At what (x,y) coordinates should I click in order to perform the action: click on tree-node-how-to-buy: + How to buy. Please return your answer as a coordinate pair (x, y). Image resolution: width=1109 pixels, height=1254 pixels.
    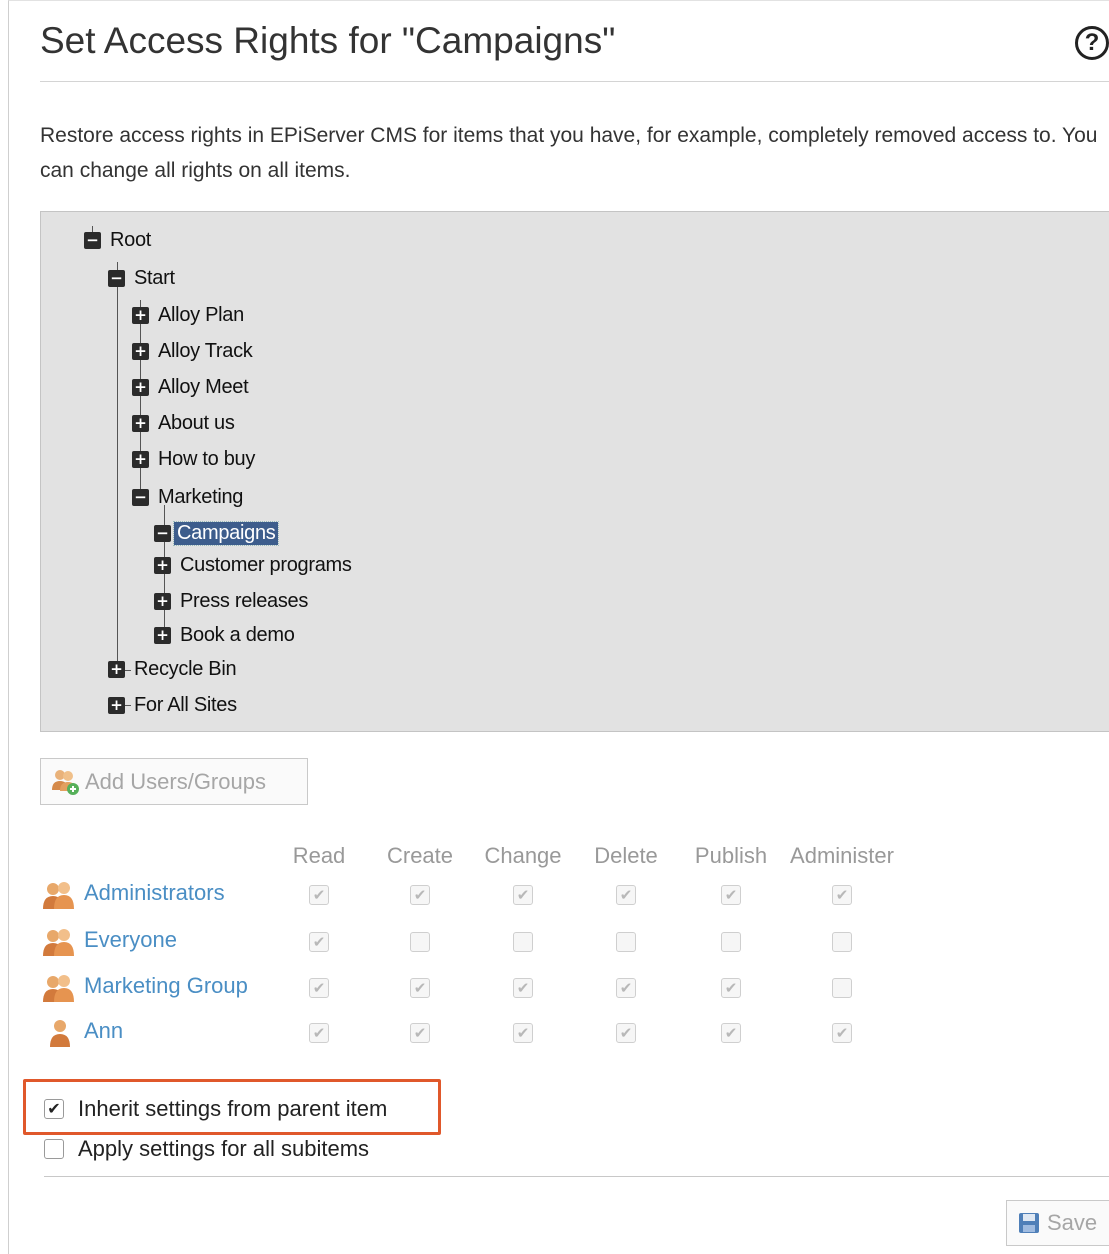
    Looking at the image, I should click on (193, 459).